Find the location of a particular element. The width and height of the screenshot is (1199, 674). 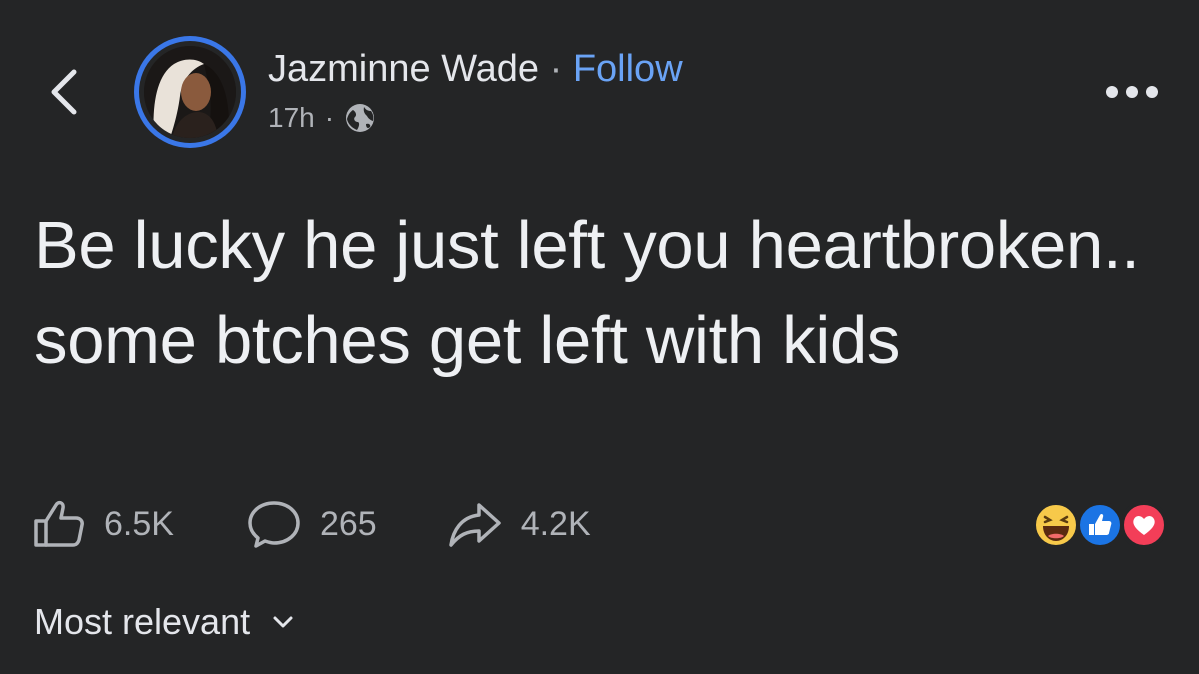

author-line: Jazminne Wade · Follow is located at coordinates (475, 69).